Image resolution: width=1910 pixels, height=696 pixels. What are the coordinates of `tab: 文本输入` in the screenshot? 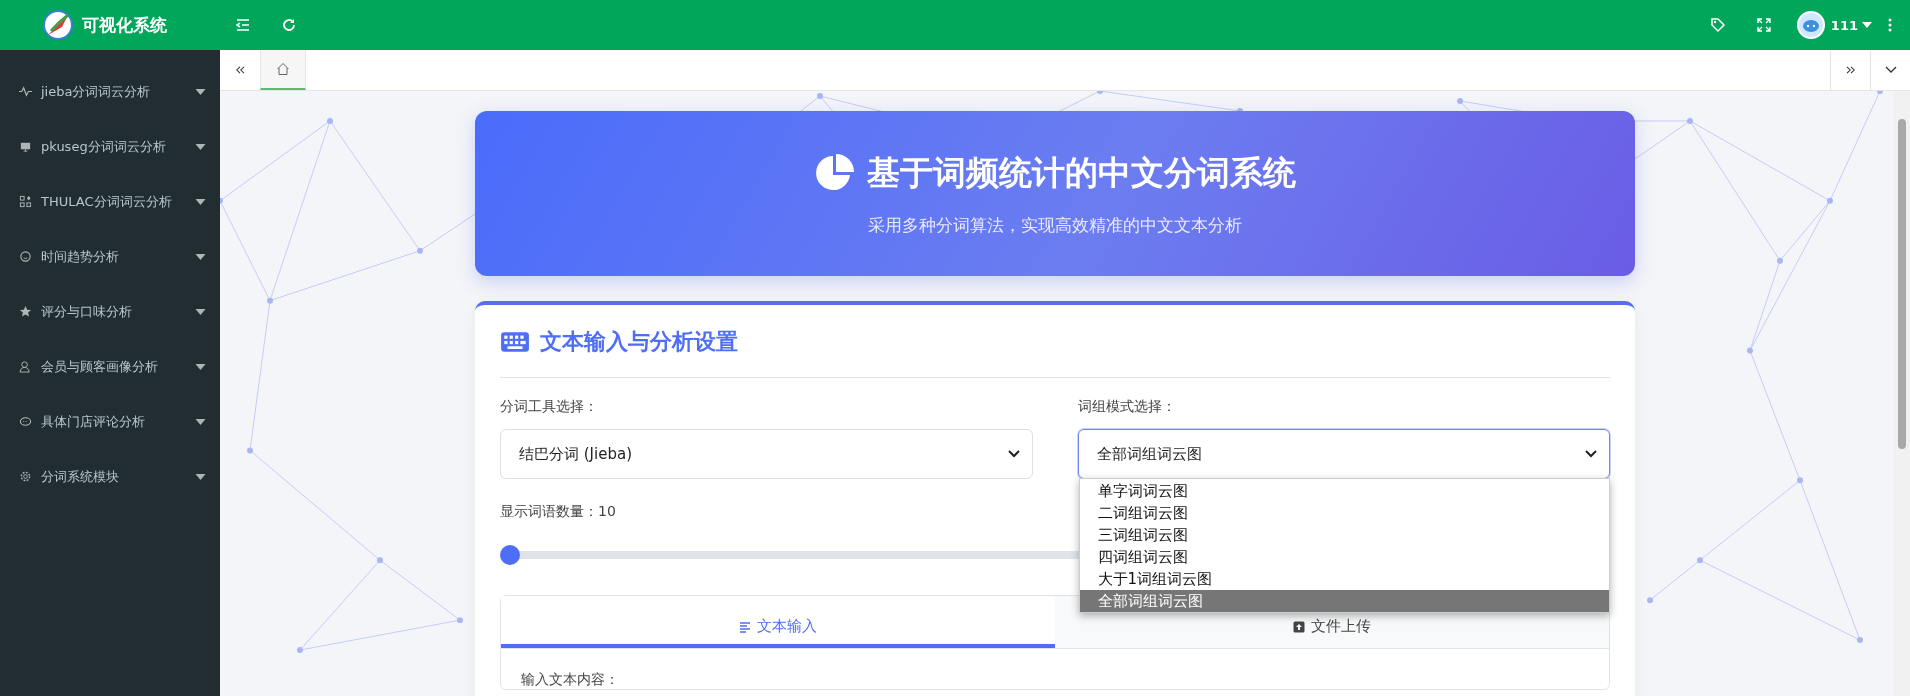 It's located at (778, 622).